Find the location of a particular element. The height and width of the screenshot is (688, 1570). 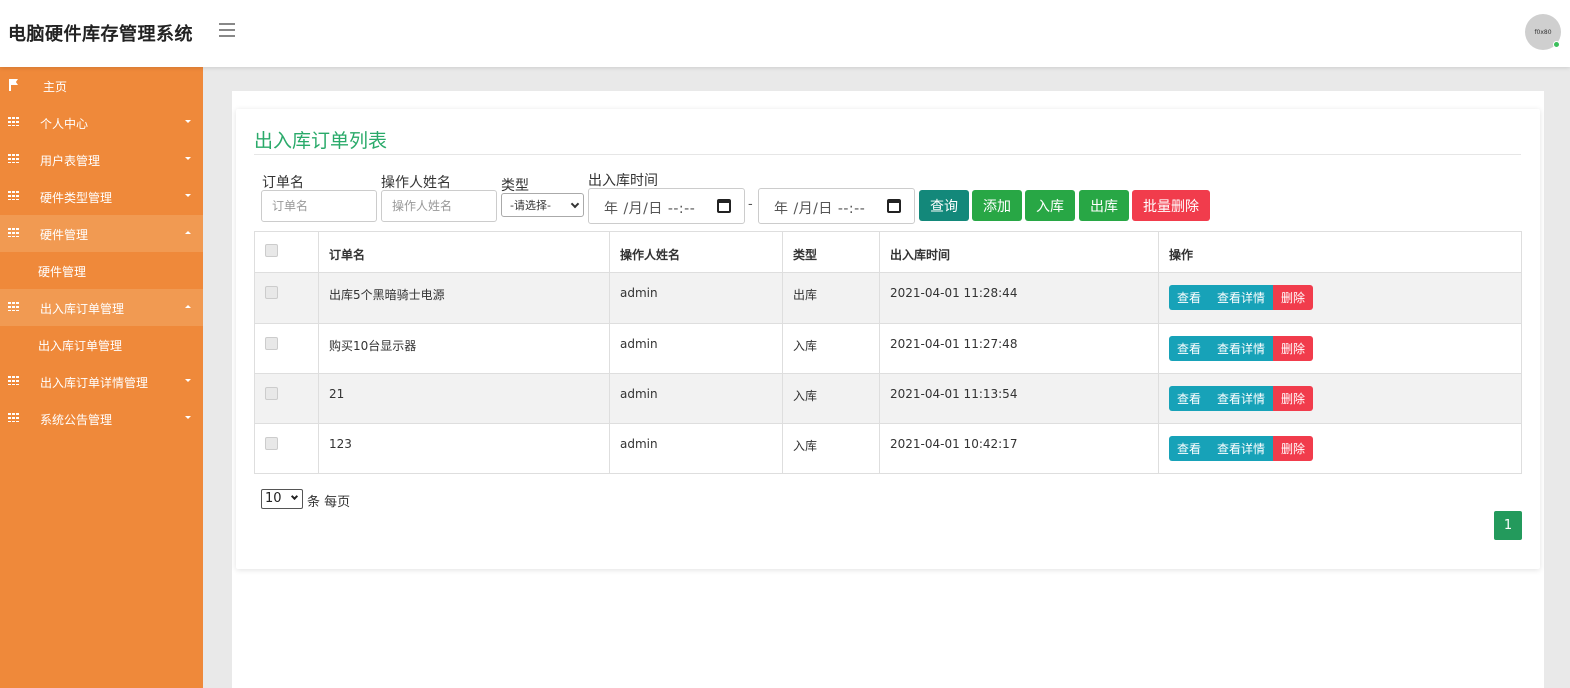

sidebar-item-home: 主页 is located at coordinates (101, 85).